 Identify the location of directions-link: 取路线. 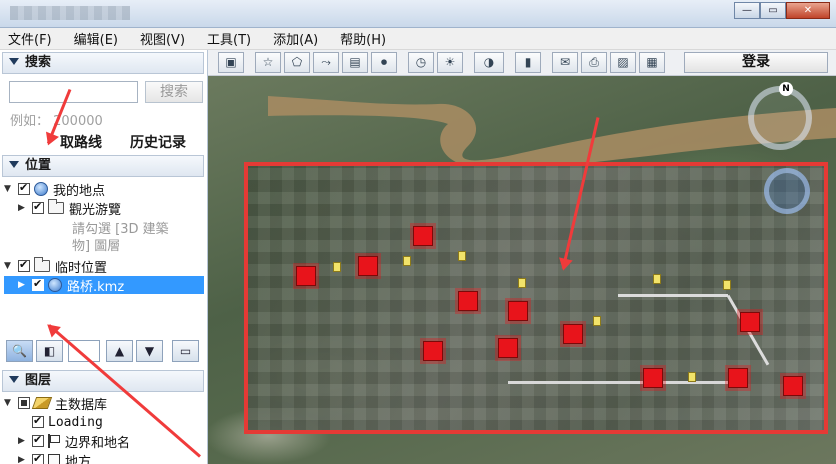
(81, 142).